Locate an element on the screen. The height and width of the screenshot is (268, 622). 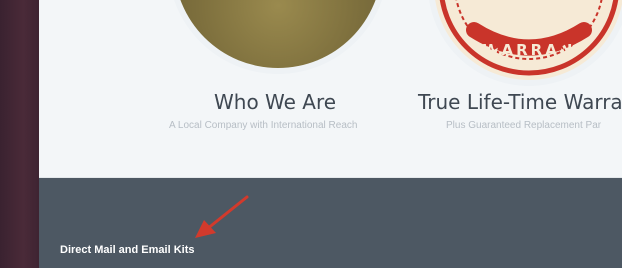
who-we-are-photo is located at coordinates (278, 34).